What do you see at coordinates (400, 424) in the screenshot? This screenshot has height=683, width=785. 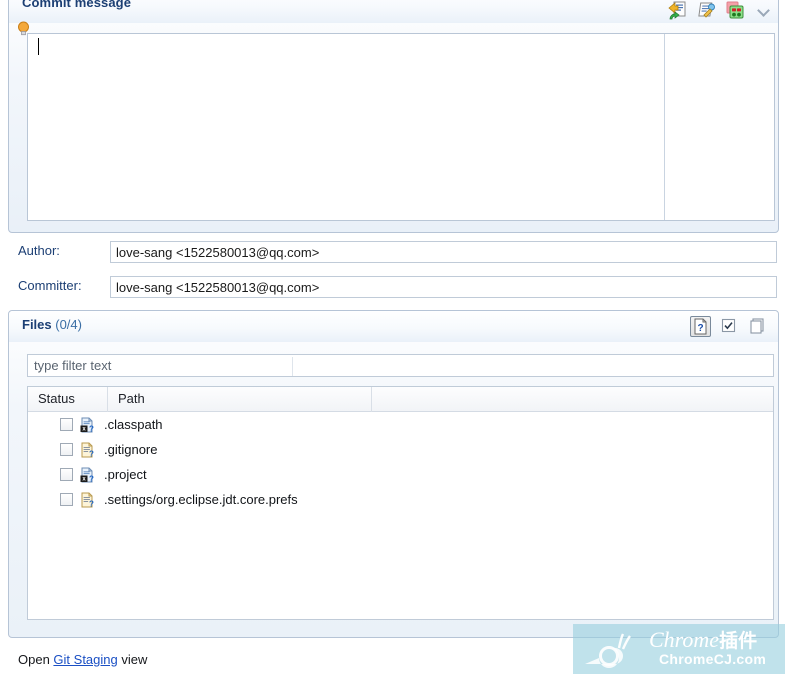 I see `table-row: x ? .classpath` at bounding box center [400, 424].